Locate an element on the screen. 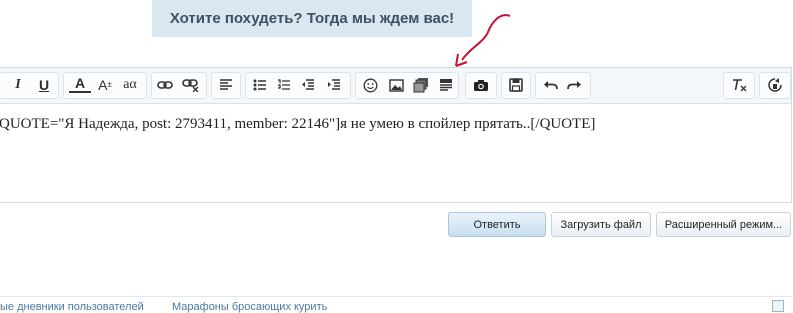 The image size is (793, 313). smiley-icon is located at coordinates (370, 85).